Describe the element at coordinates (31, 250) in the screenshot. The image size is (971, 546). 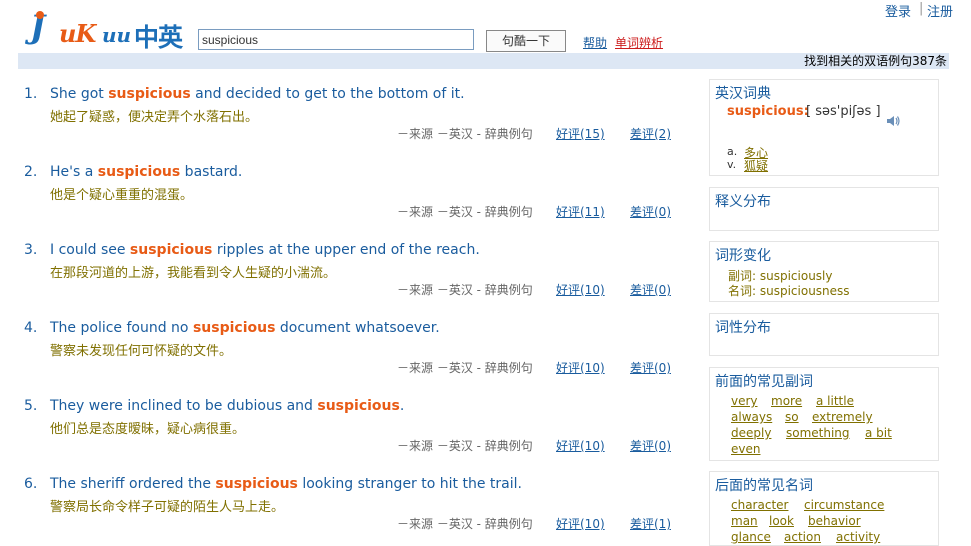
I see `result-number: 3.` at that location.